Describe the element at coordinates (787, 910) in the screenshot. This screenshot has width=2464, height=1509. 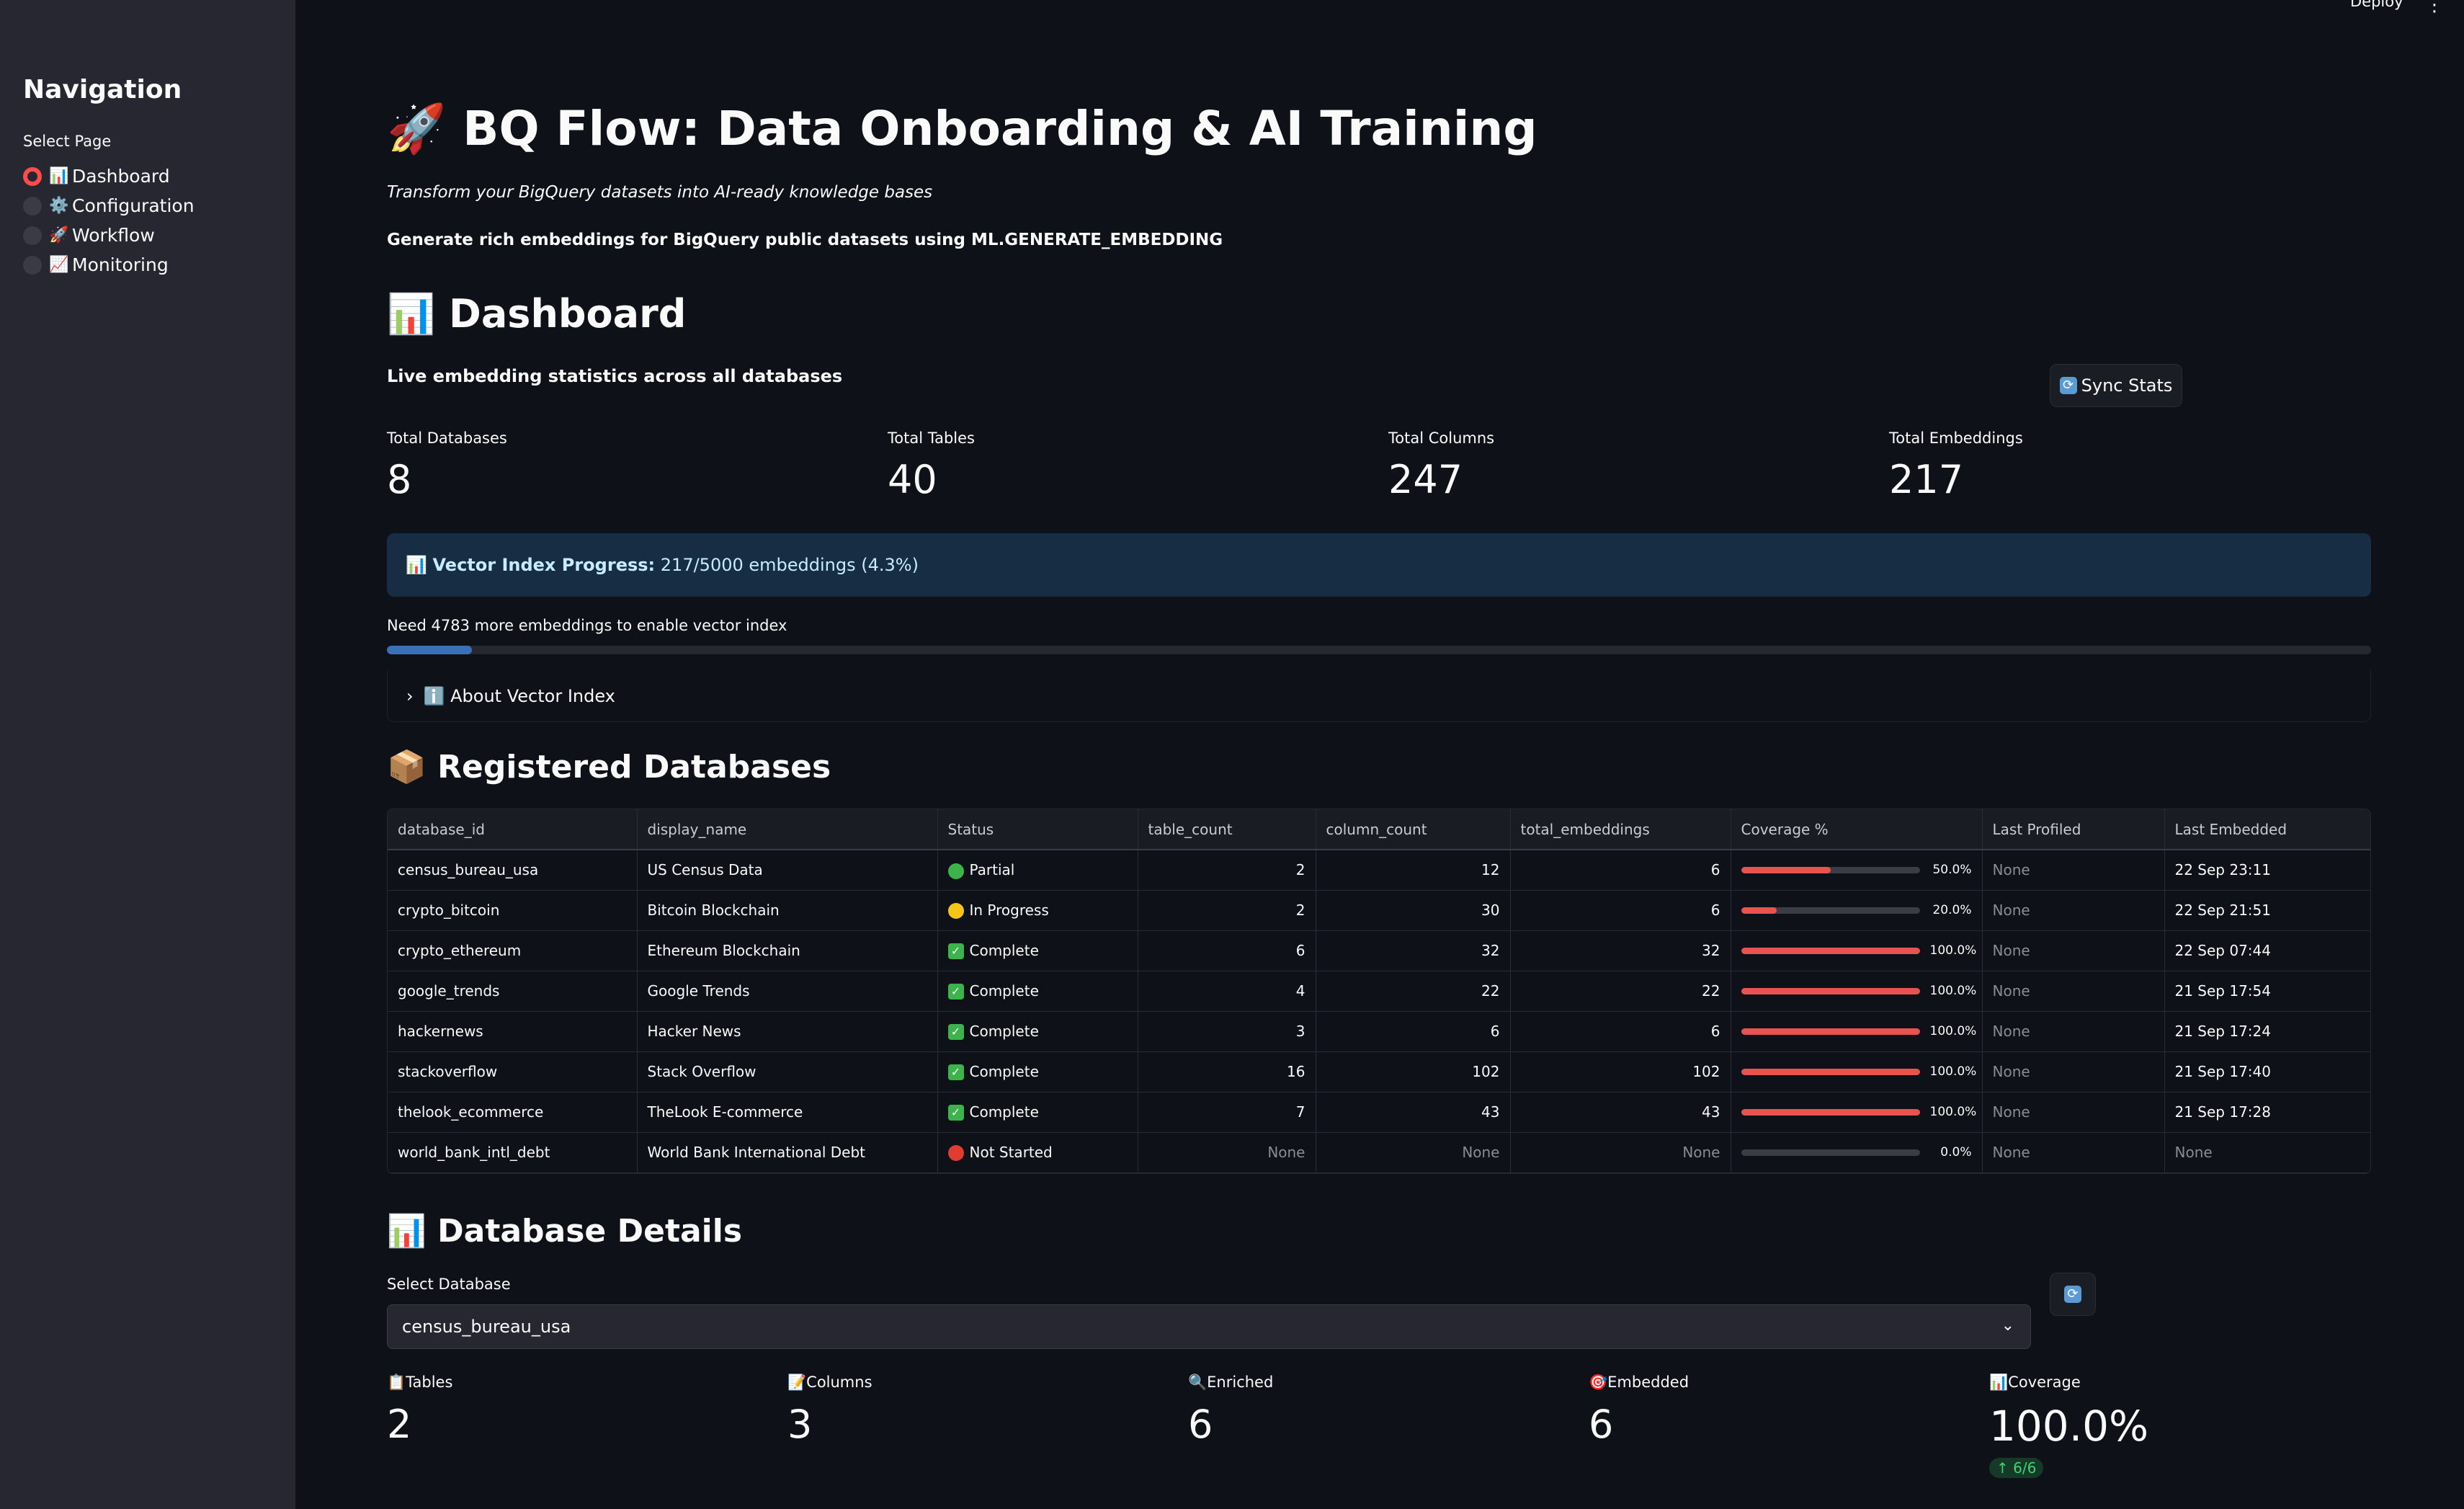
I see `table-cell: Bitcoin Blockchain` at that location.